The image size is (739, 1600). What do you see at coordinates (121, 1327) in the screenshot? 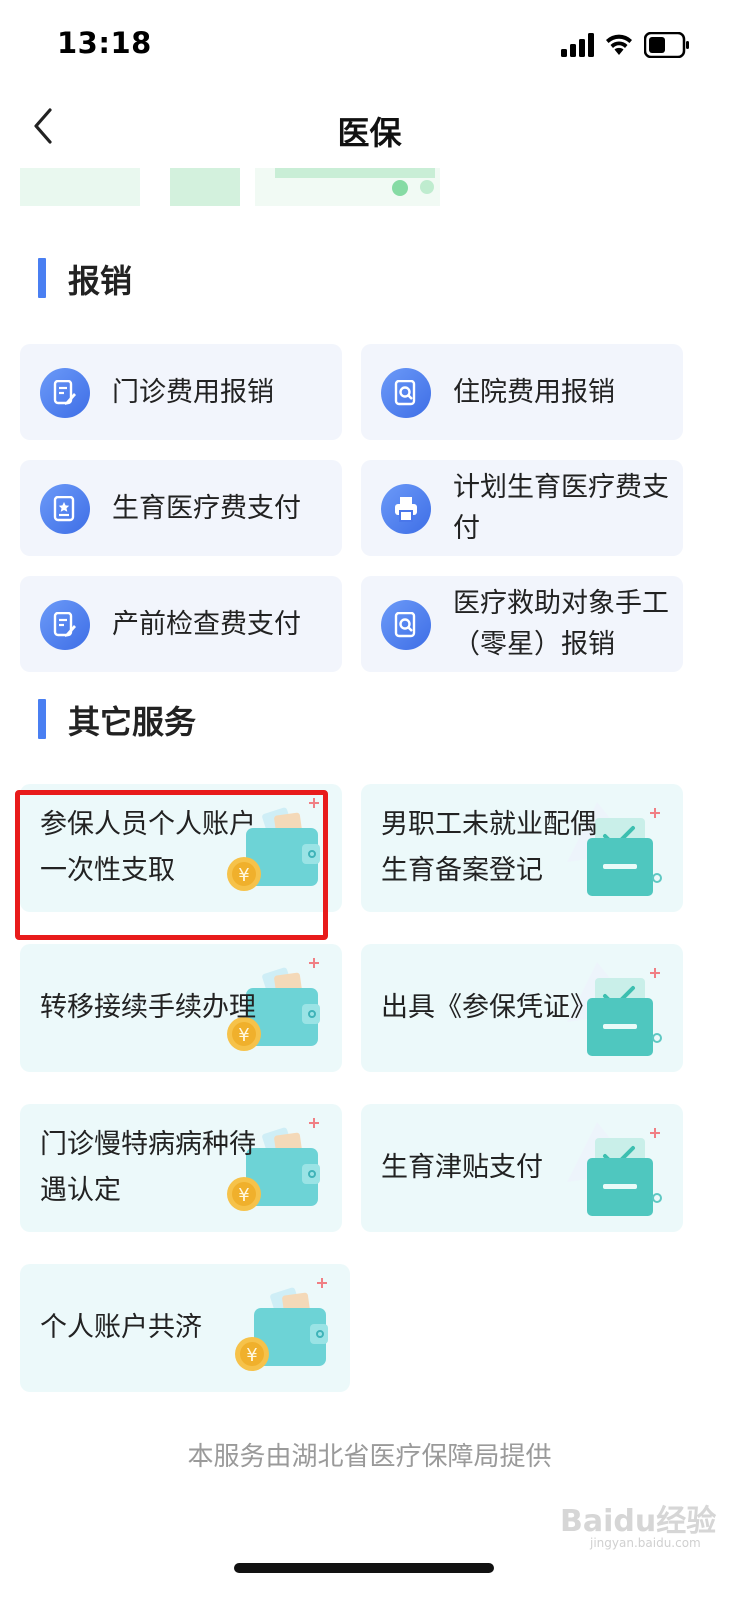
I see `card-label: 个人账户共济` at bounding box center [121, 1327].